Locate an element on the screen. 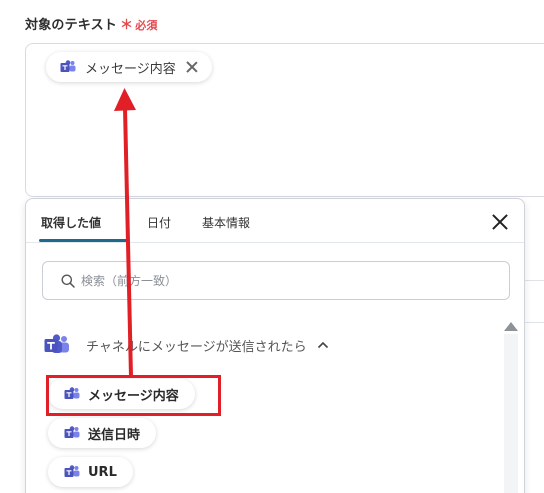  scroll-up-arrow-icon is located at coordinates (511, 326).